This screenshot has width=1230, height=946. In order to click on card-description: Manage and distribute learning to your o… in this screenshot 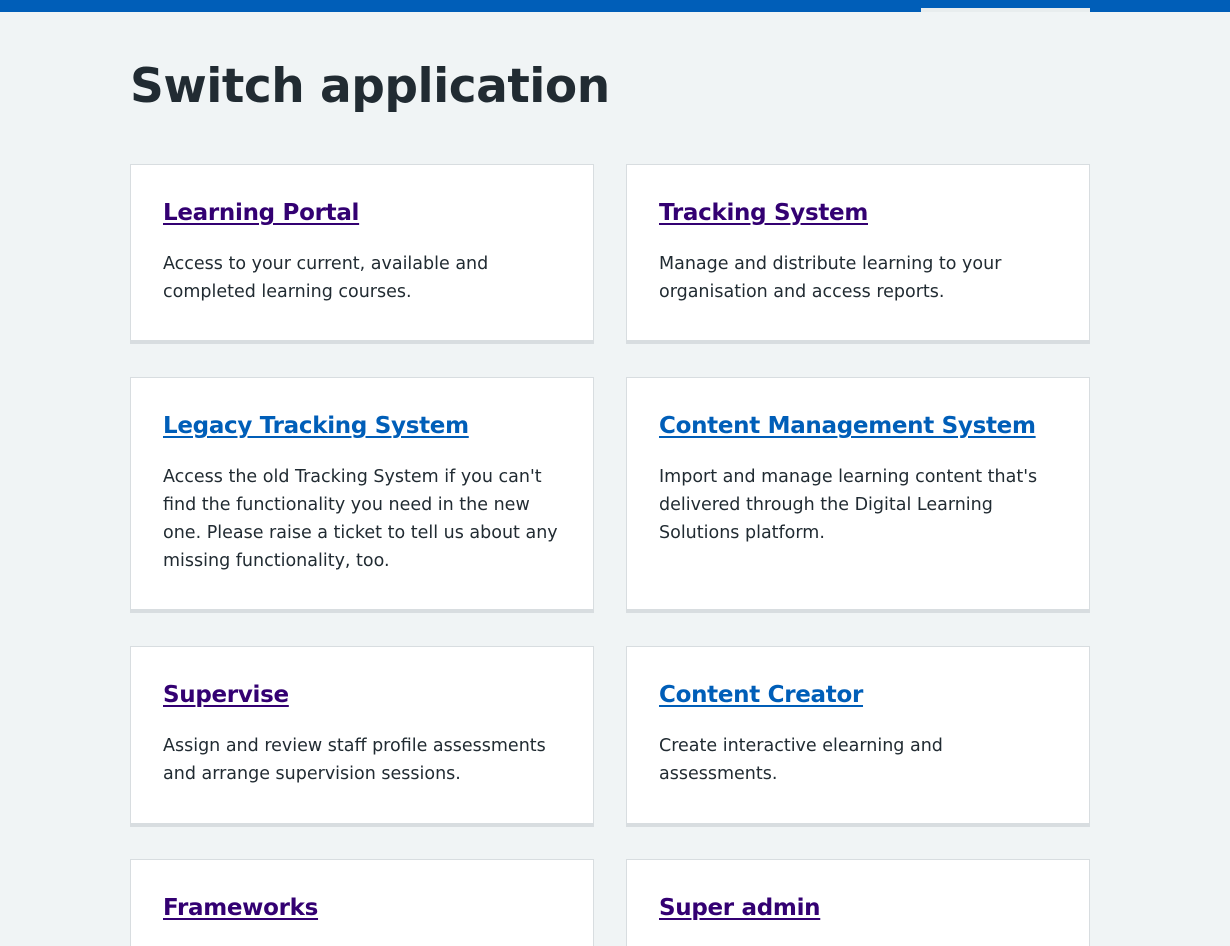, I will do `click(830, 278)`.